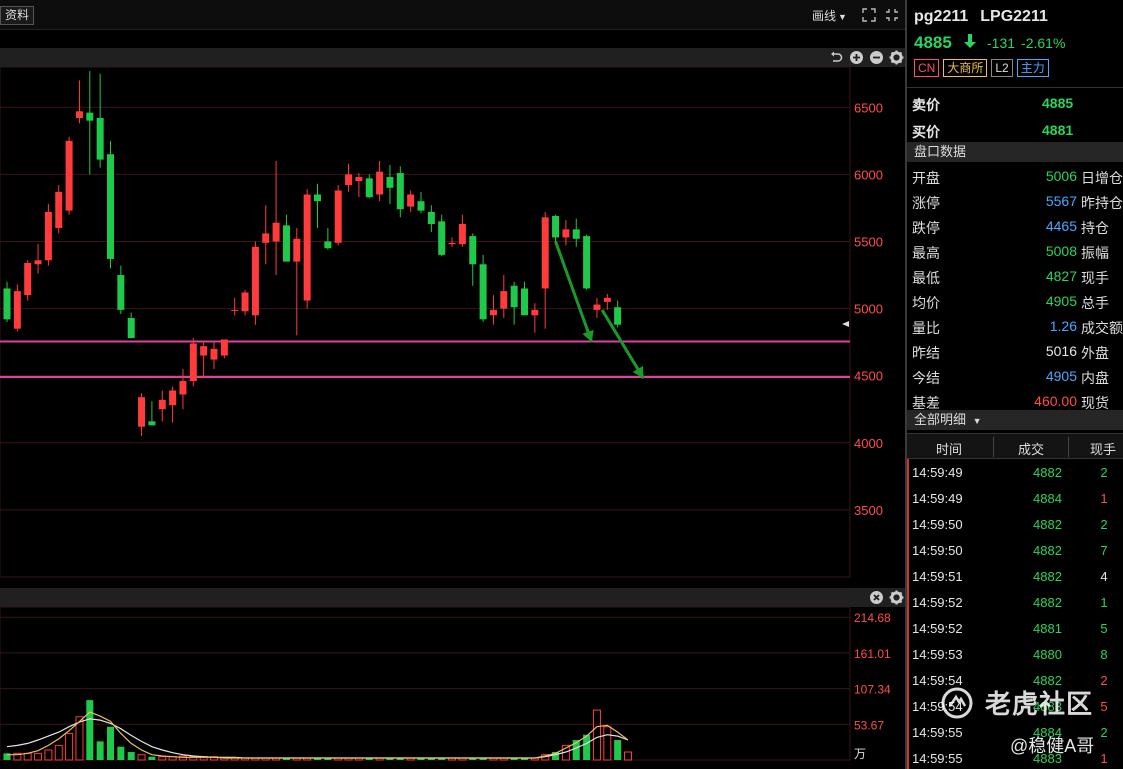  Describe the element at coordinates (1015, 576) in the screenshot. I see `tick-row: 14:59:51 4882 4` at that location.